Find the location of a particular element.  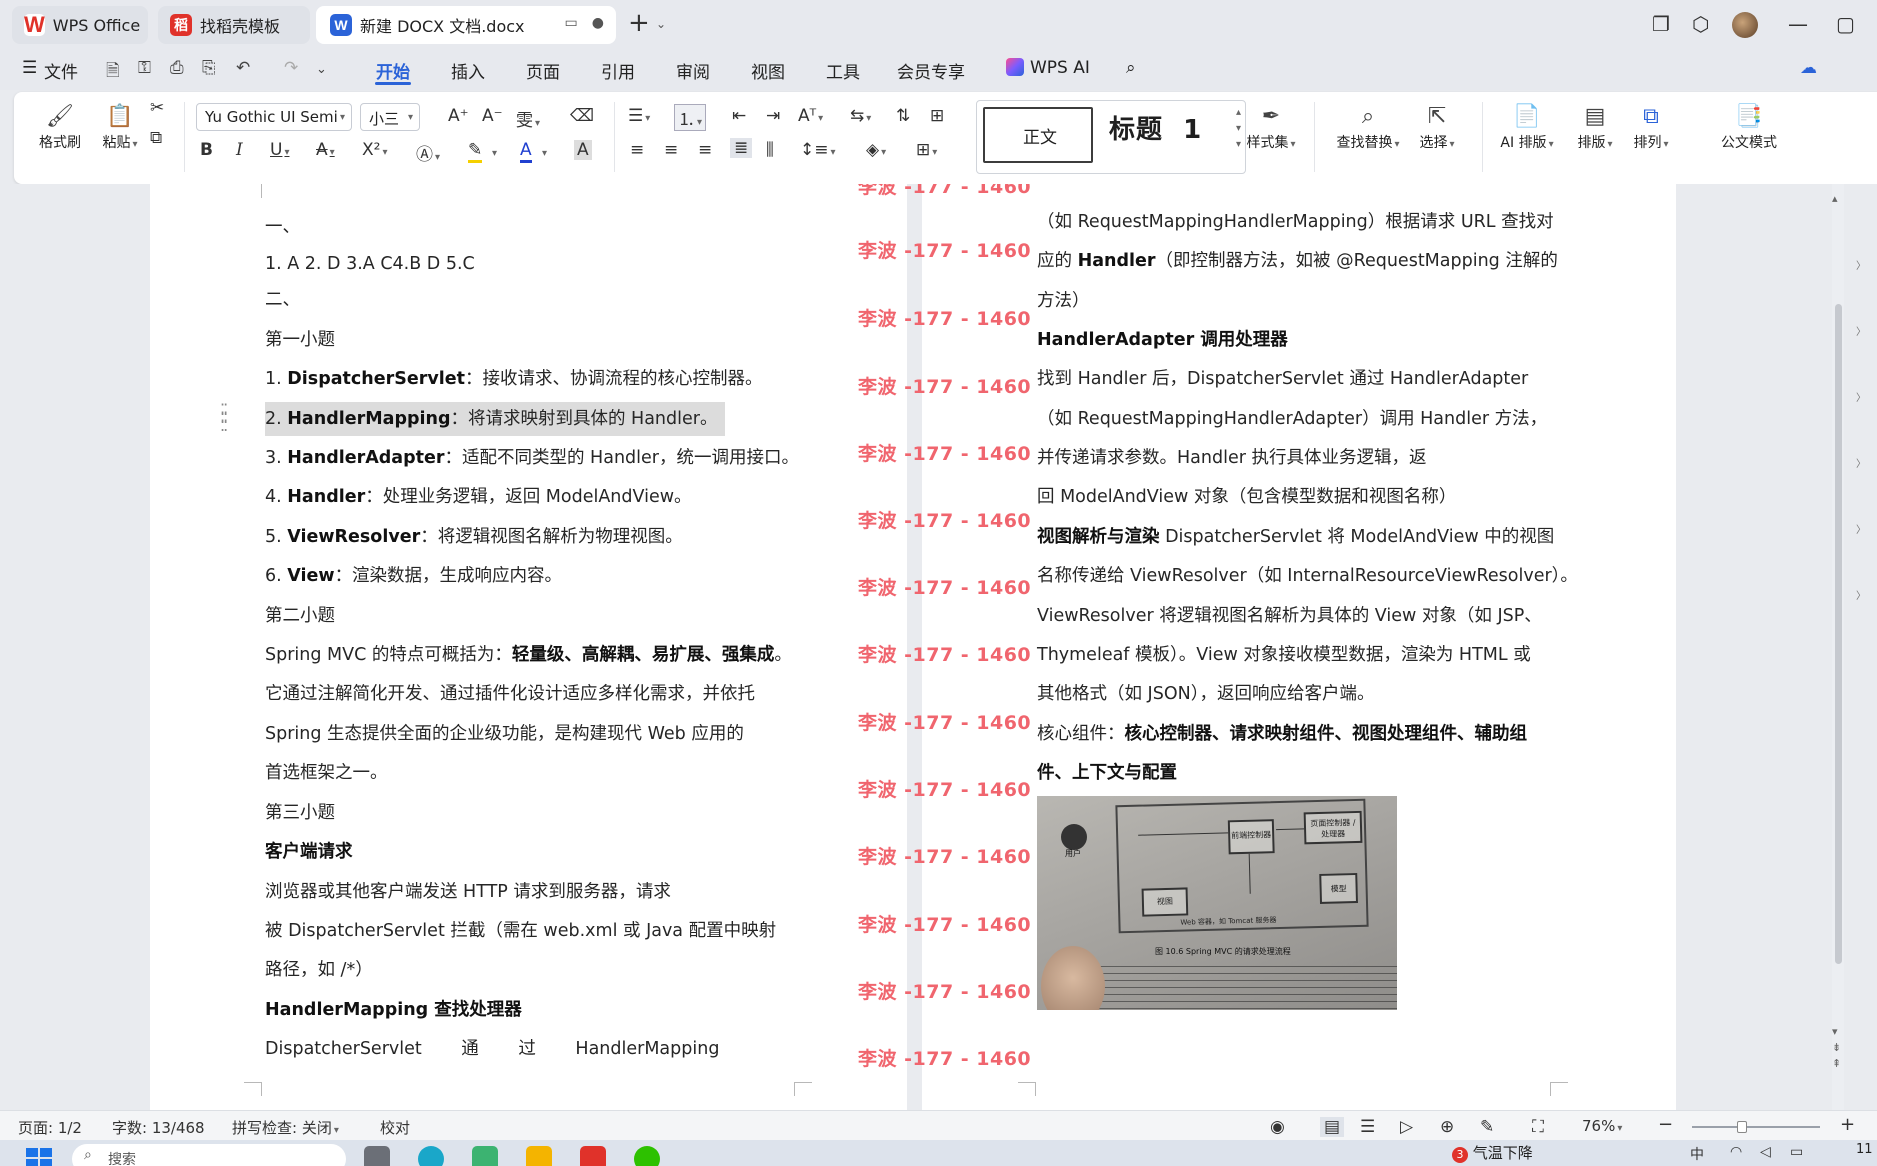

hamburger-icon: ☰ is located at coordinates (29, 68).